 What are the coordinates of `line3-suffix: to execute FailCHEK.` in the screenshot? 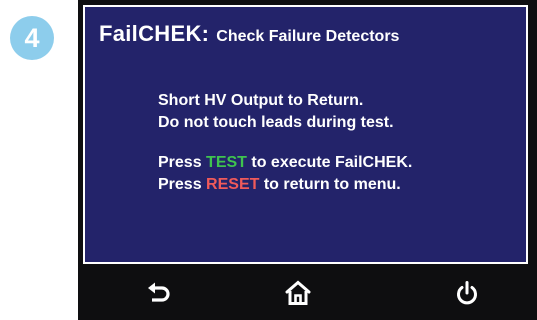 It's located at (329, 162).